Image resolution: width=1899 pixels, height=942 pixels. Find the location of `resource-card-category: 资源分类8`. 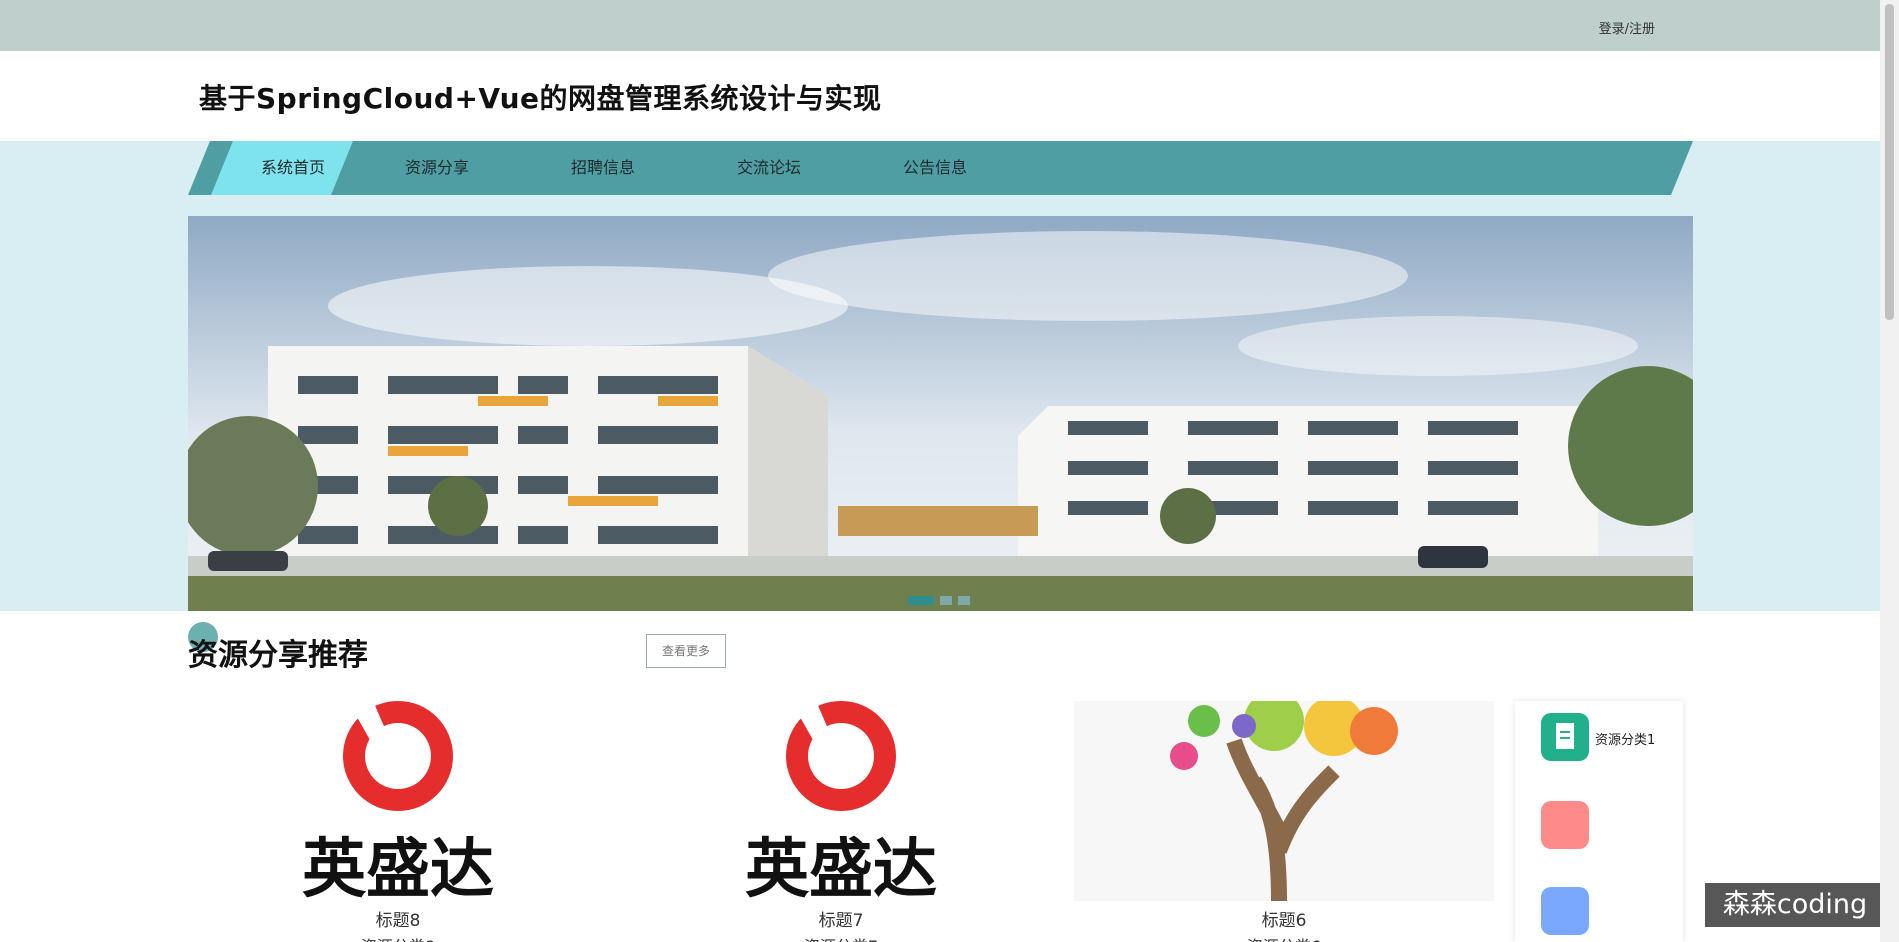

resource-card-category: 资源分类8 is located at coordinates (398, 937).